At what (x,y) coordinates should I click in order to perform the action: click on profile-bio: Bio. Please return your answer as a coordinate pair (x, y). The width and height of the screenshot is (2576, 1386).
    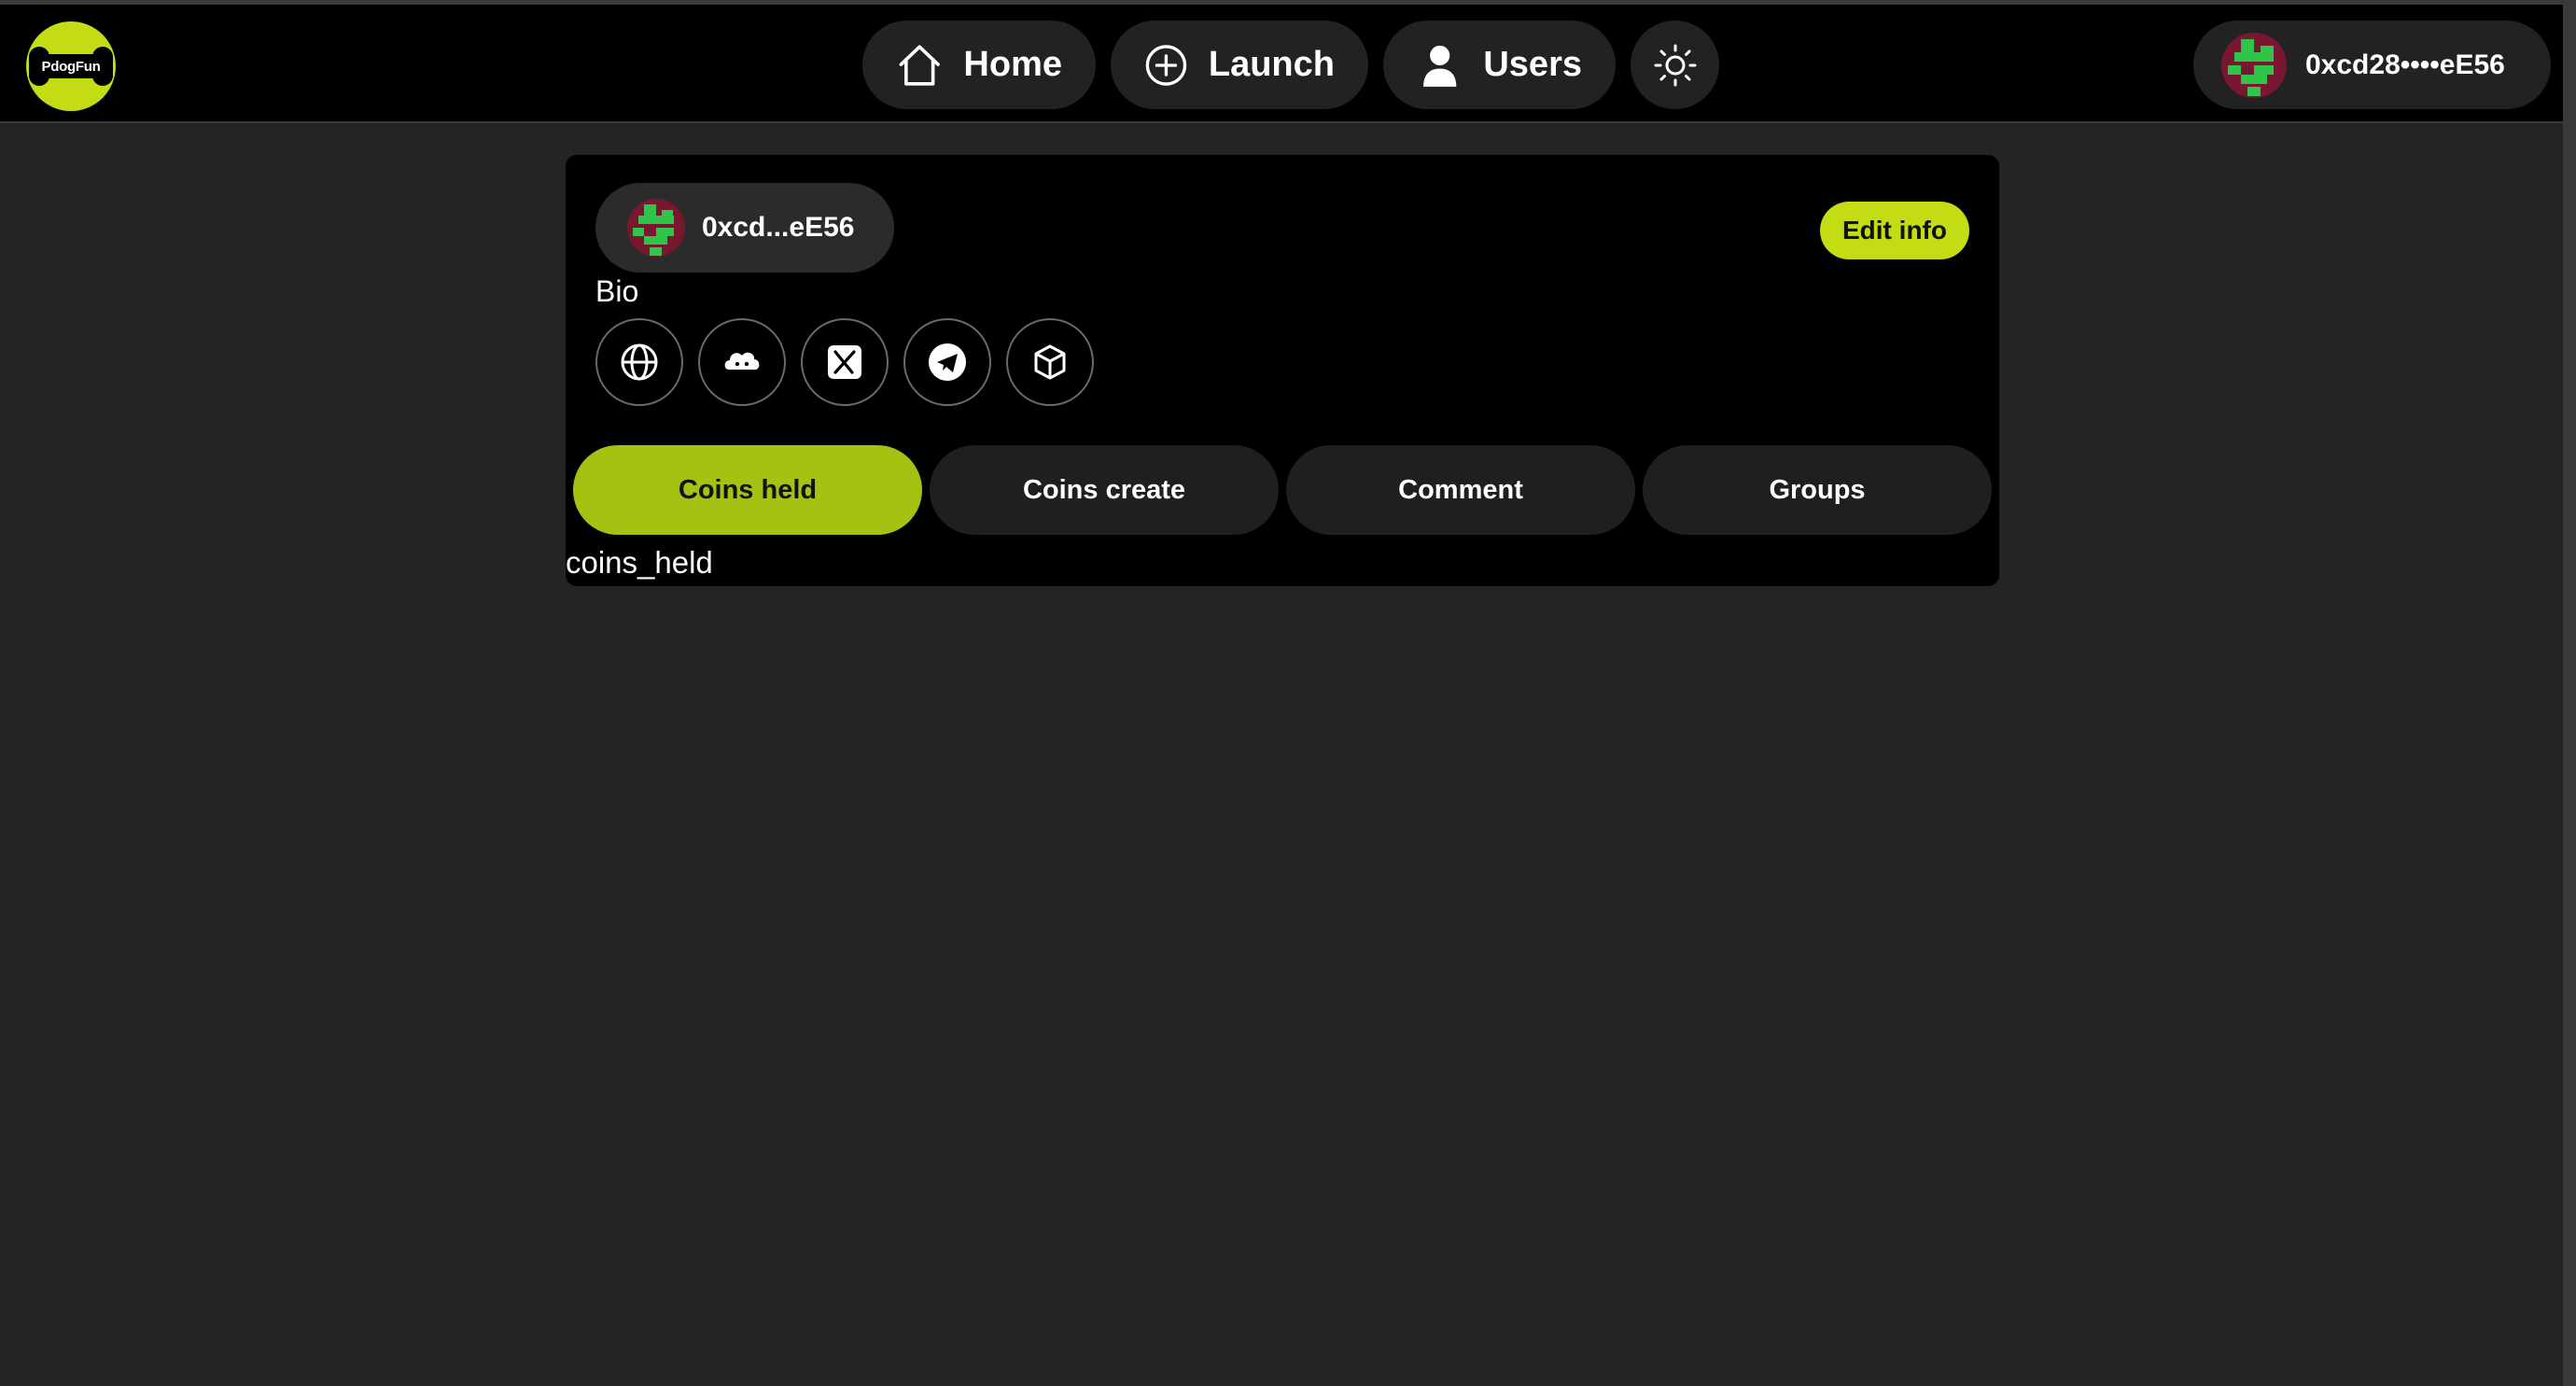
    Looking at the image, I should click on (617, 291).